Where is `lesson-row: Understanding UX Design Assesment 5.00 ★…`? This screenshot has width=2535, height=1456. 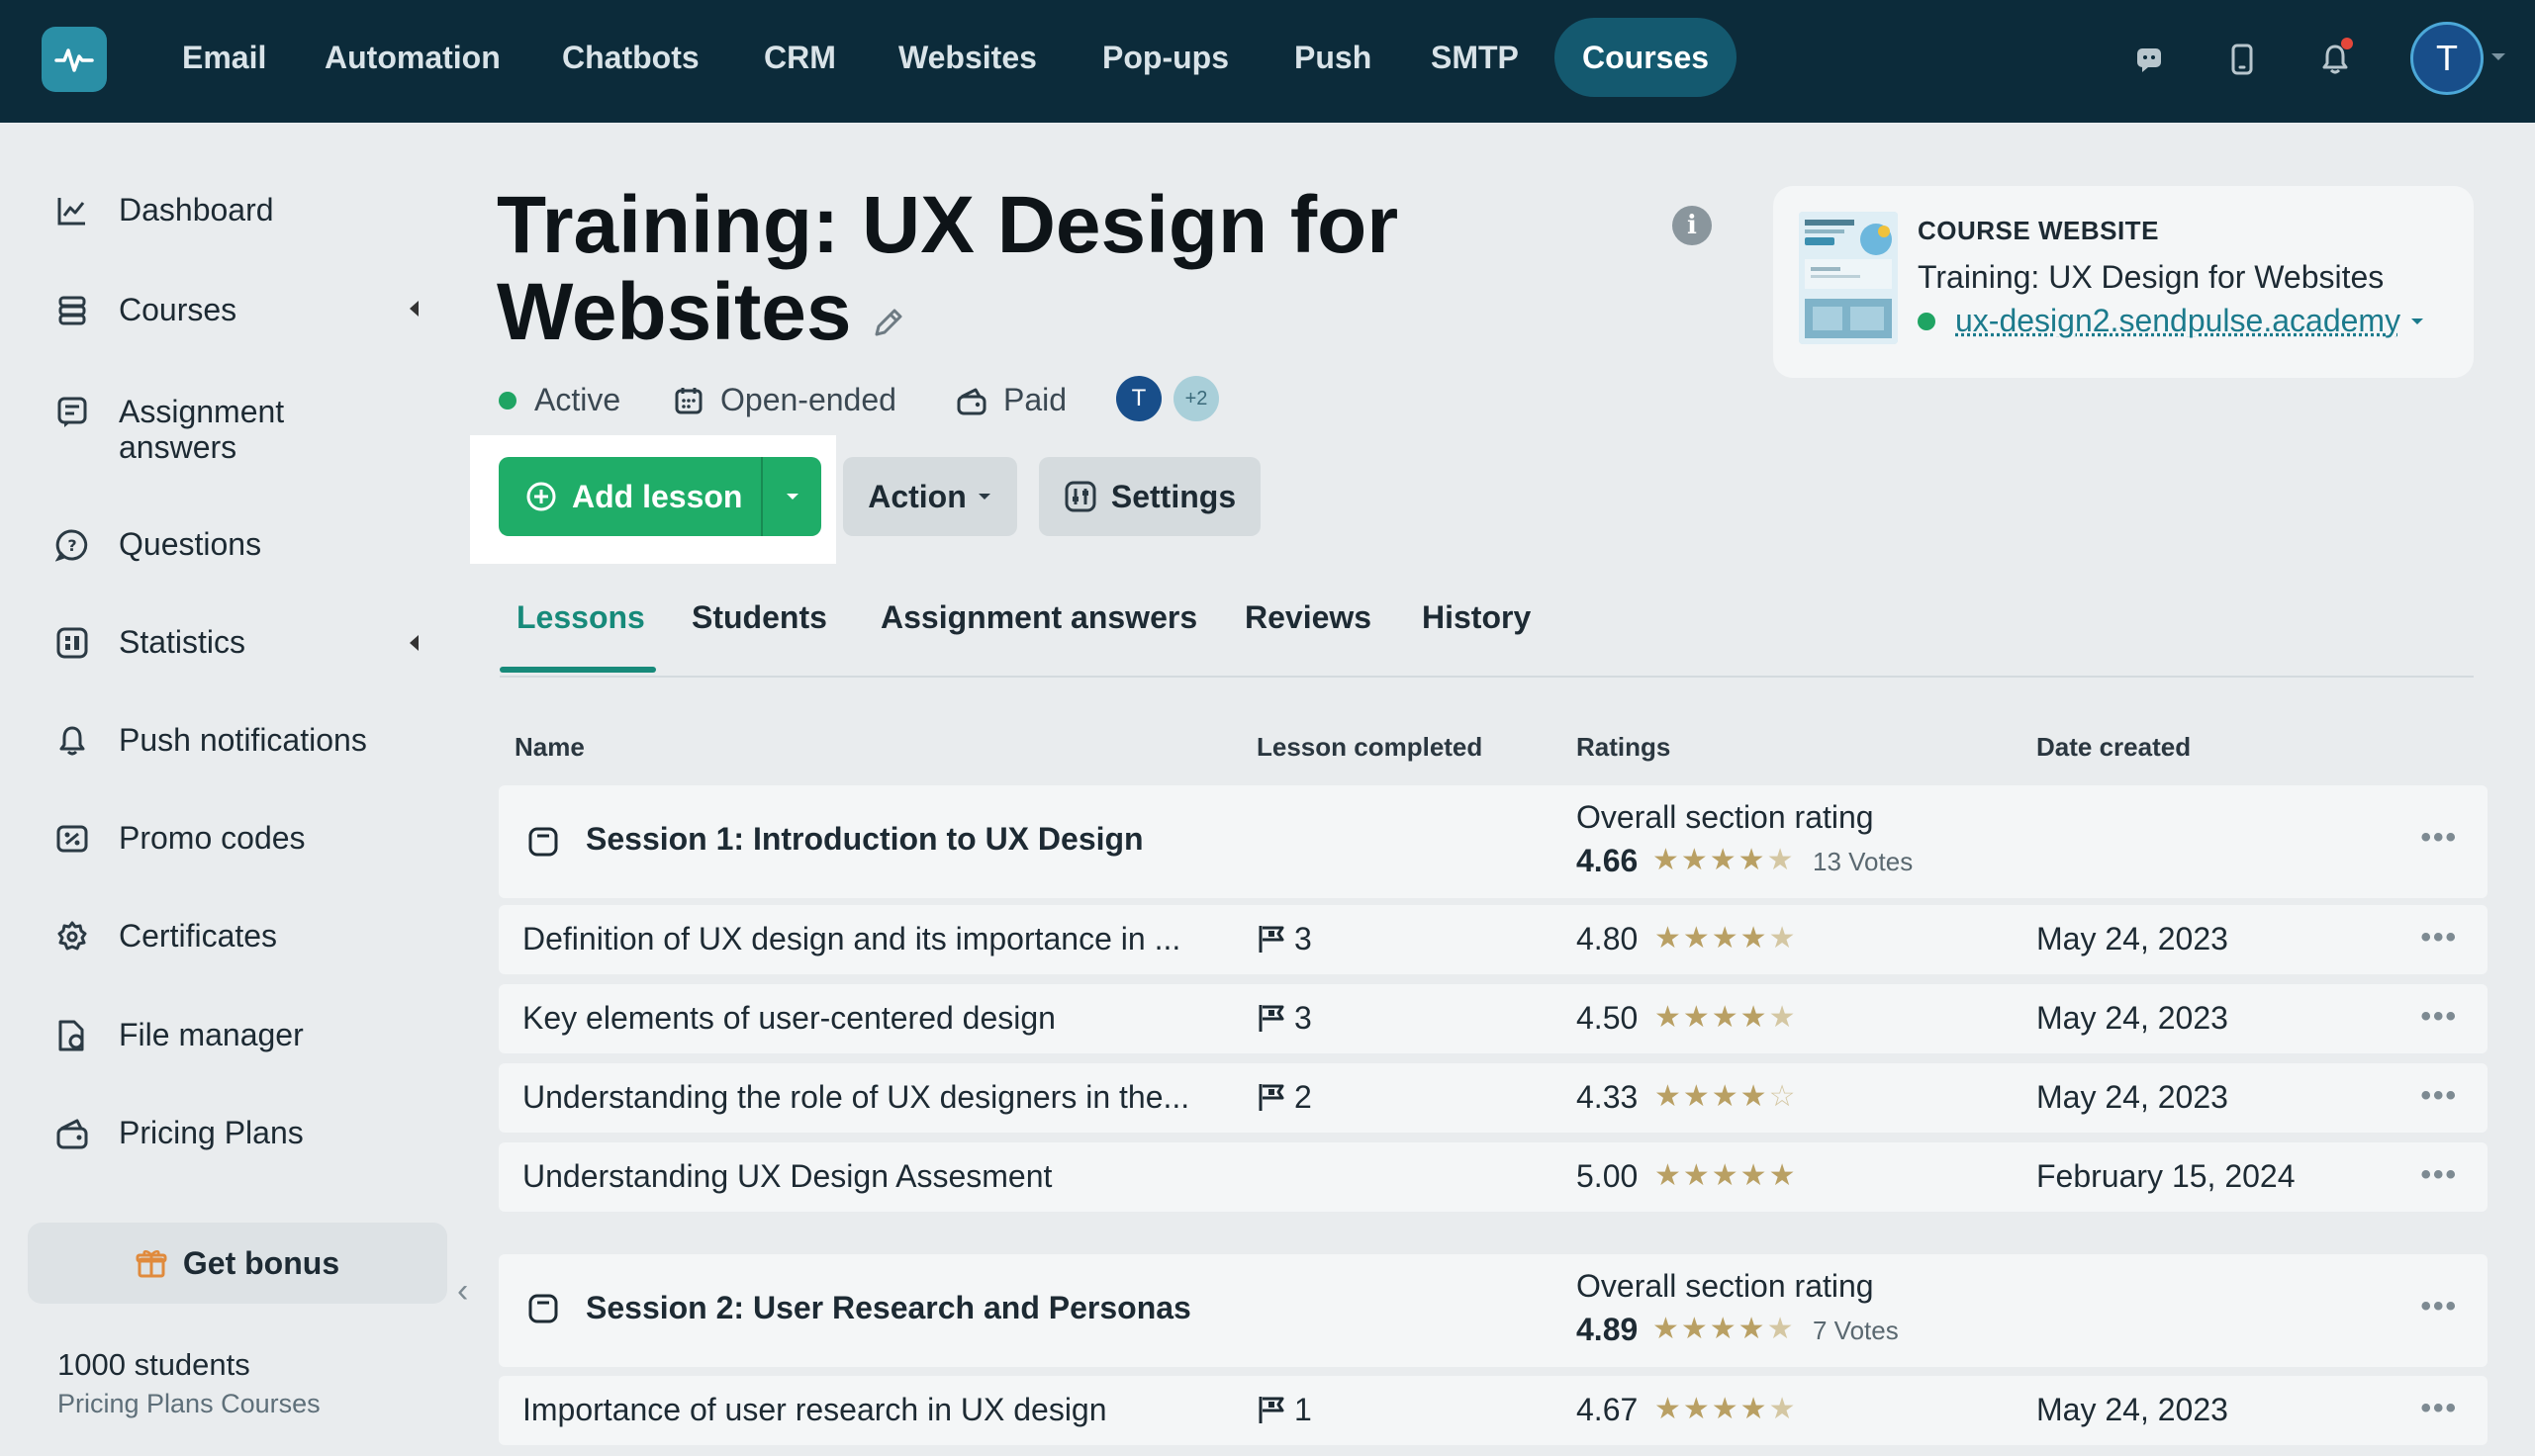
lesson-row: Understanding UX Design Assesment 5.00 ★… is located at coordinates (1493, 1177).